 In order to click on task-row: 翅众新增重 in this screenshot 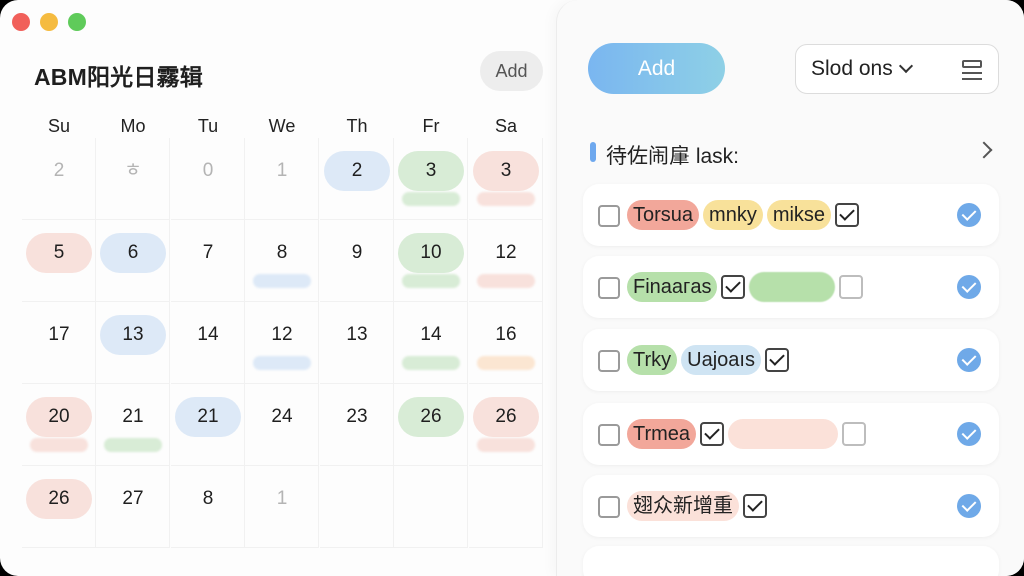, I will do `click(791, 506)`.